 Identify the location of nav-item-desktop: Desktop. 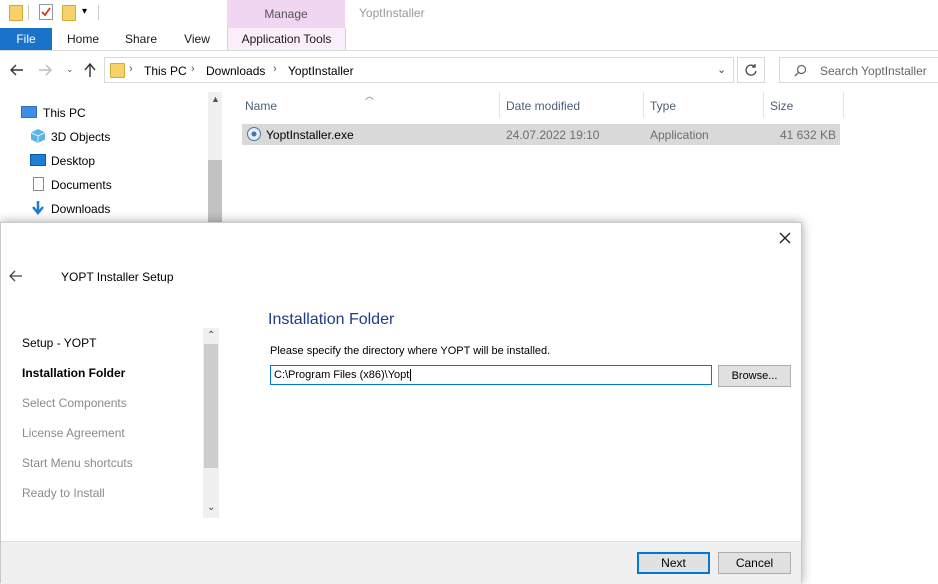
(73, 161).